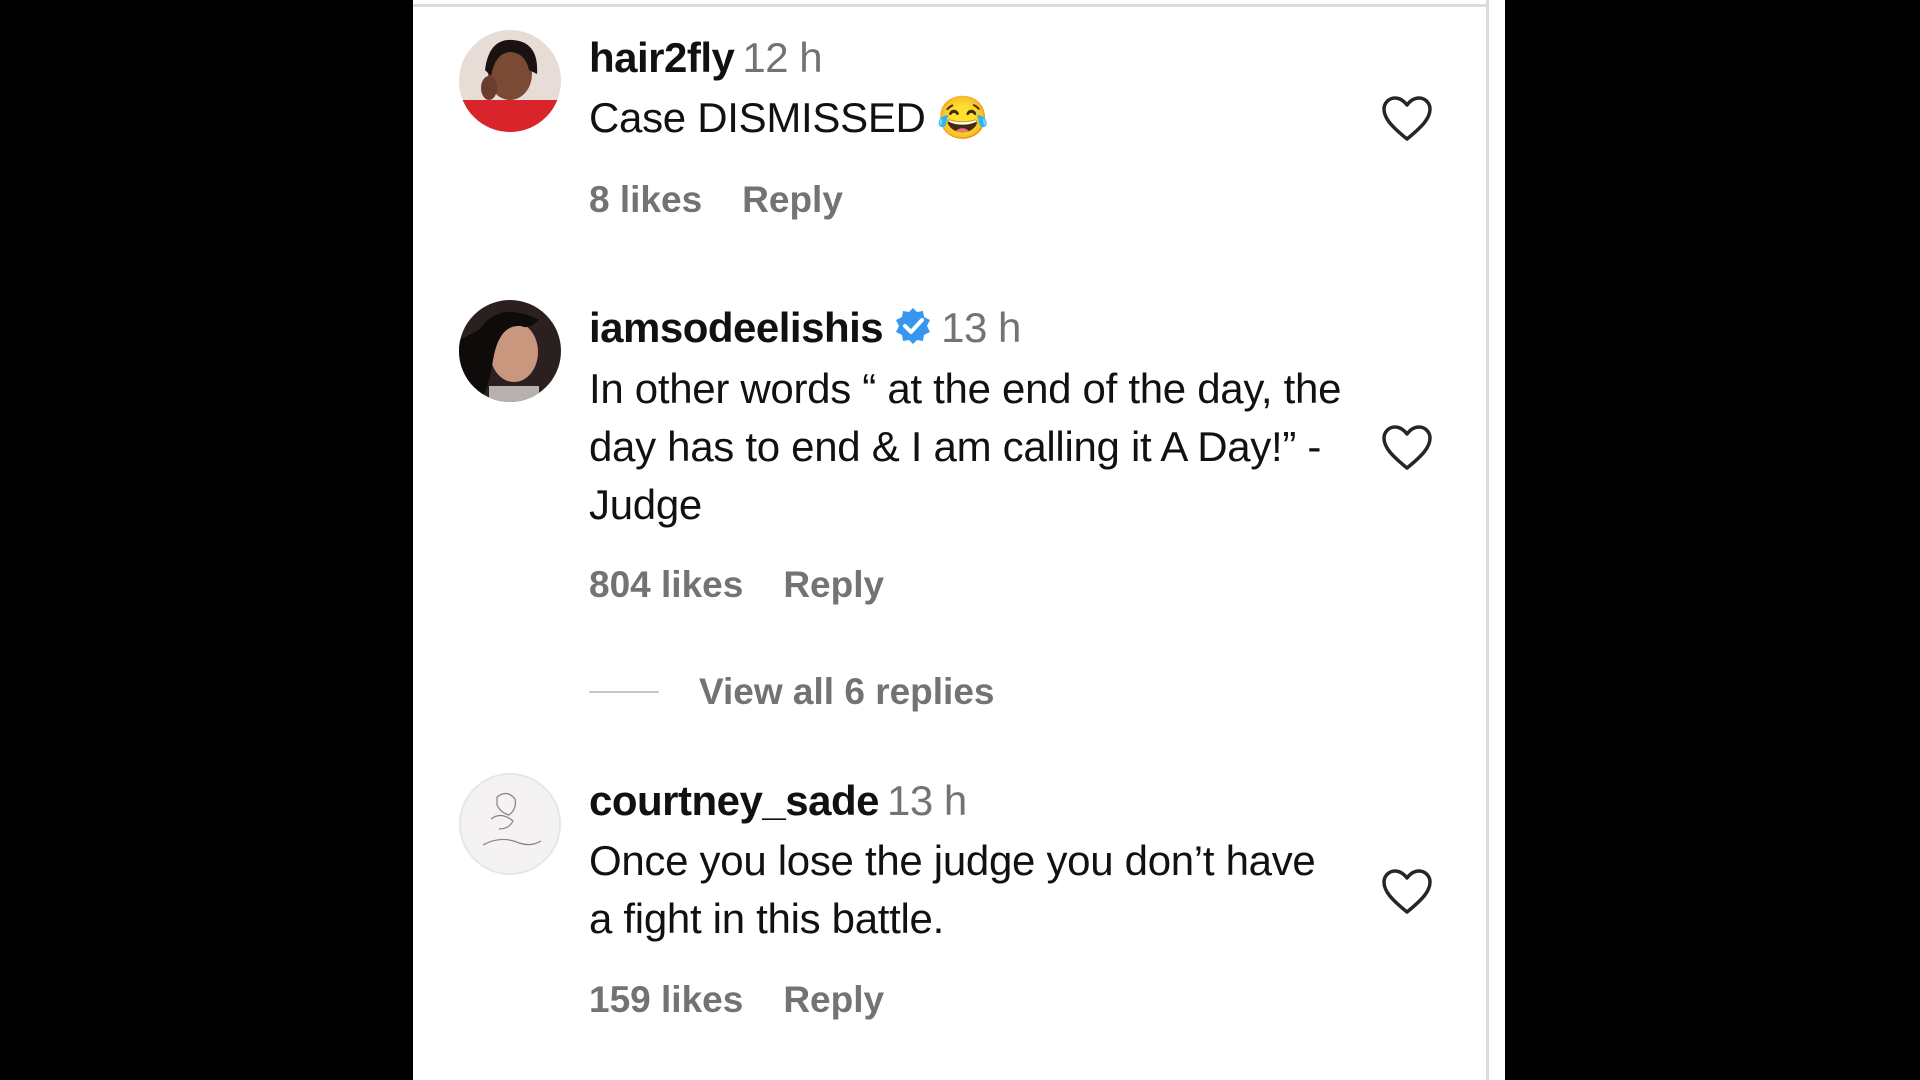  Describe the element at coordinates (782, 57) in the screenshot. I see `comment-timestamp: 12 h` at that location.